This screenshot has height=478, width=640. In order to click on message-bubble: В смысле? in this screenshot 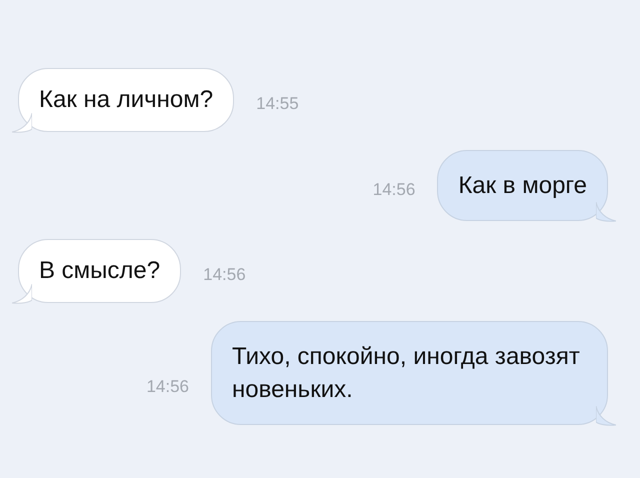, I will do `click(100, 271)`.